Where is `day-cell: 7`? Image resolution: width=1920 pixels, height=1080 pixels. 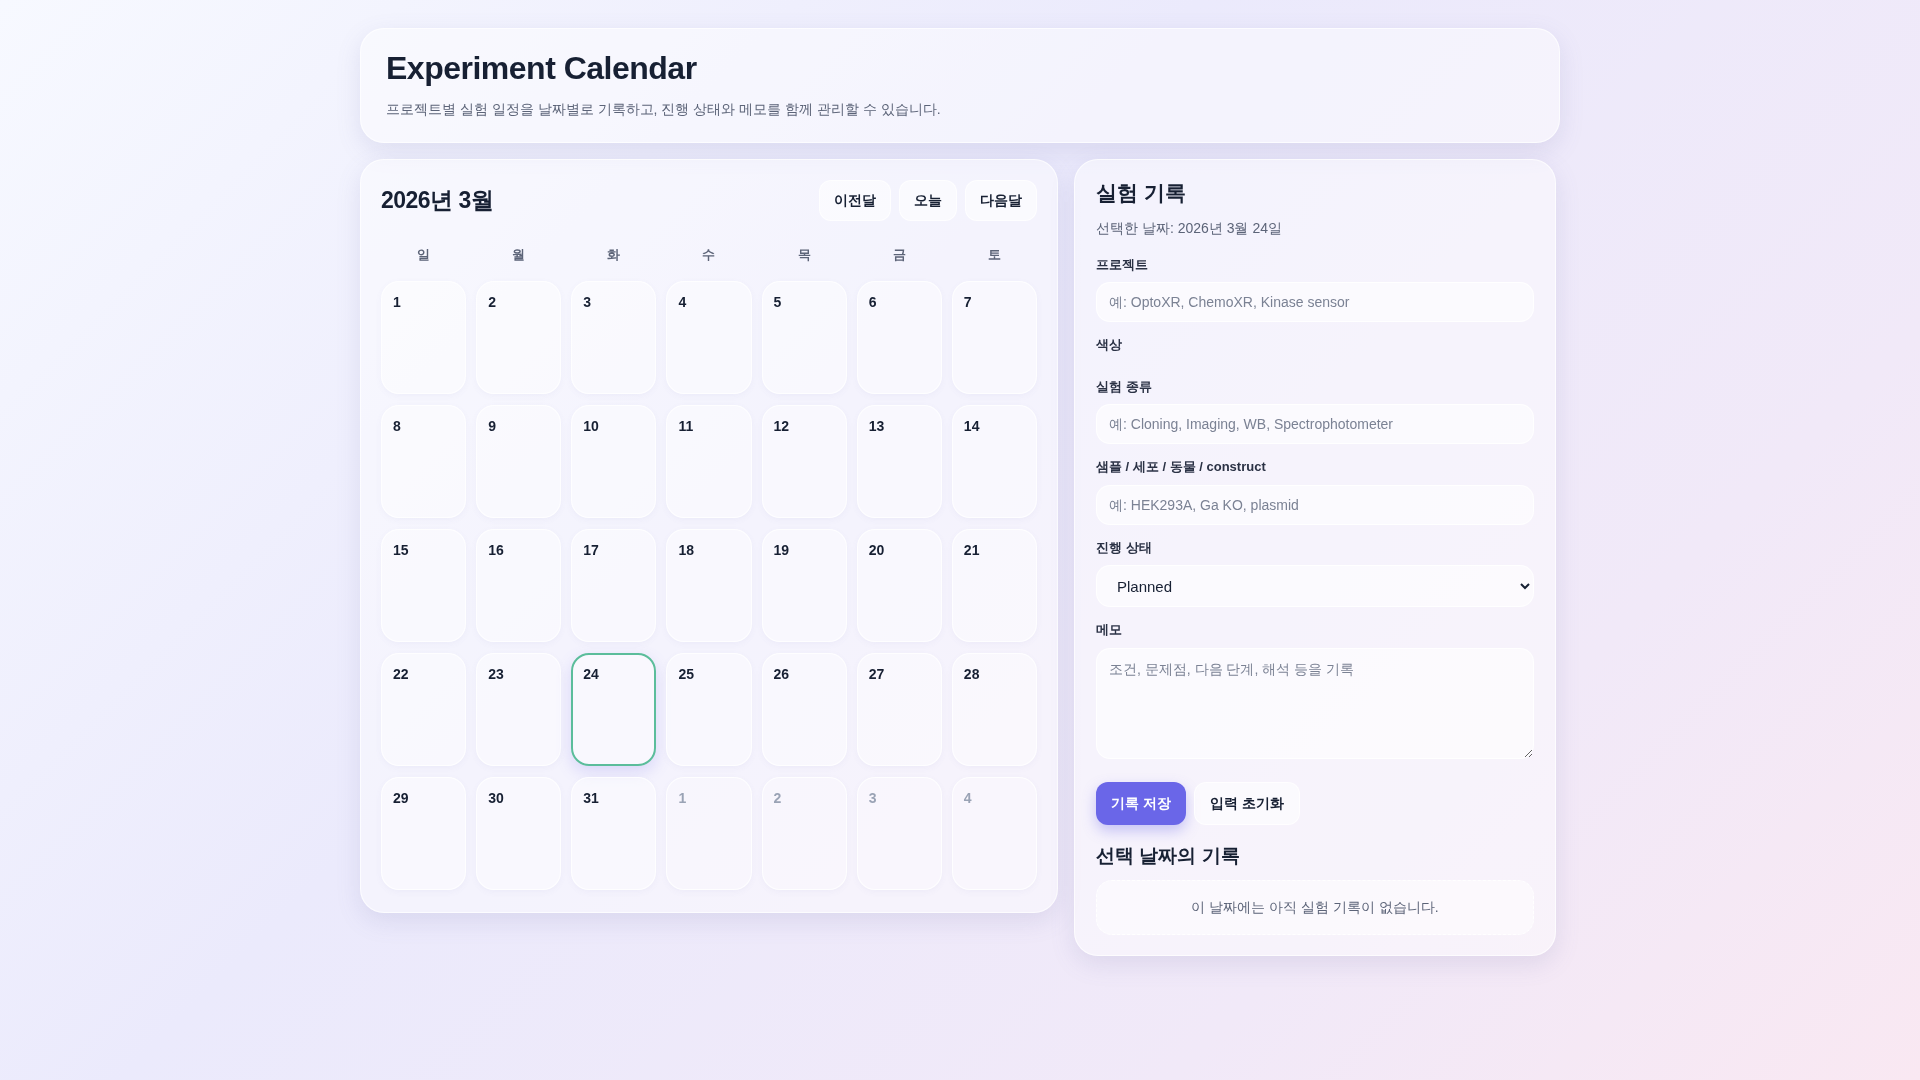
day-cell: 7 is located at coordinates (994, 337).